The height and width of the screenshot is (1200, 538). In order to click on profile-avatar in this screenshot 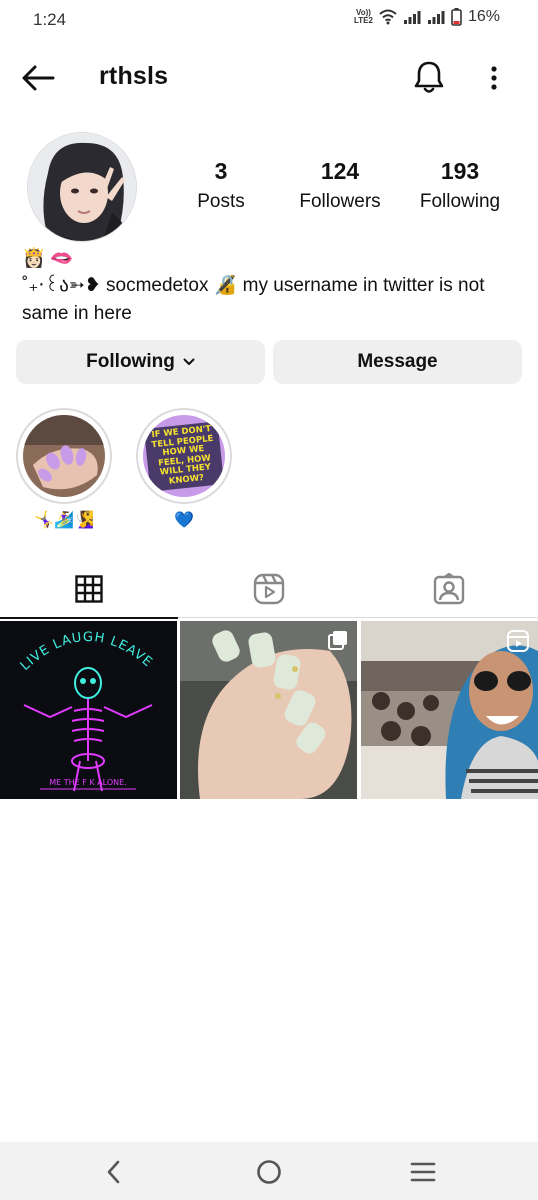, I will do `click(82, 187)`.